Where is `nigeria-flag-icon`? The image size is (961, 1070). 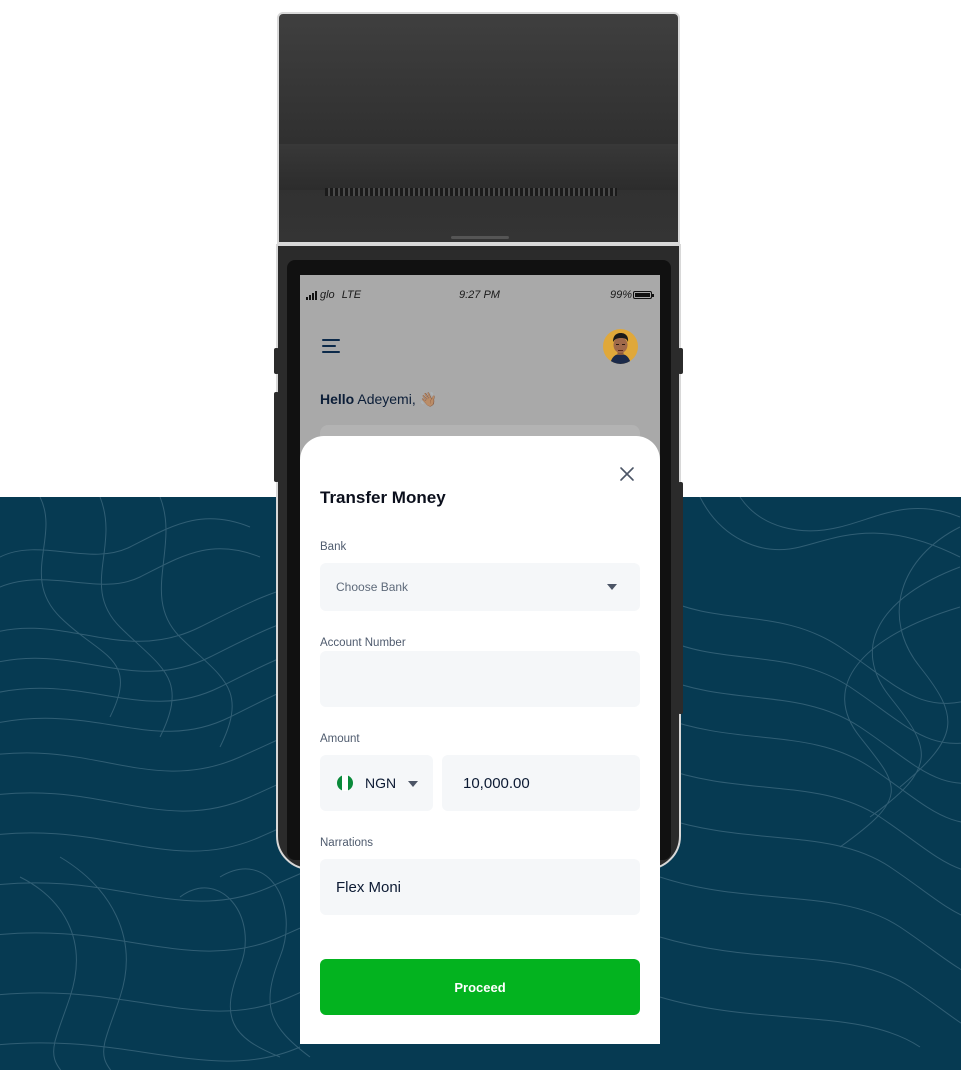
nigeria-flag-icon is located at coordinates (345, 783).